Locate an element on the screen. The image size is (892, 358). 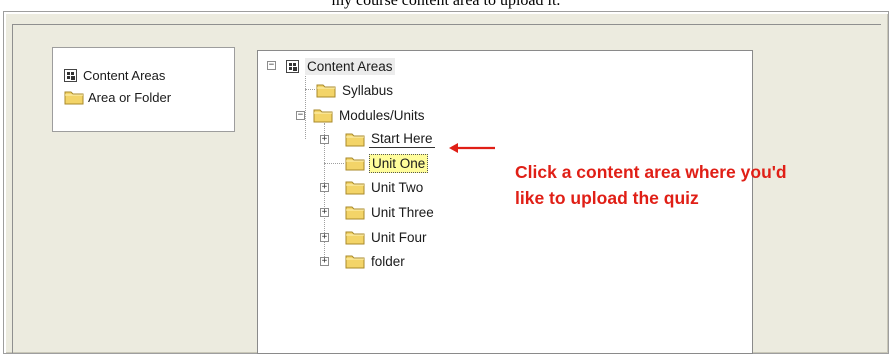
tree-item-modules-units: Modules/Units is located at coordinates (370, 115).